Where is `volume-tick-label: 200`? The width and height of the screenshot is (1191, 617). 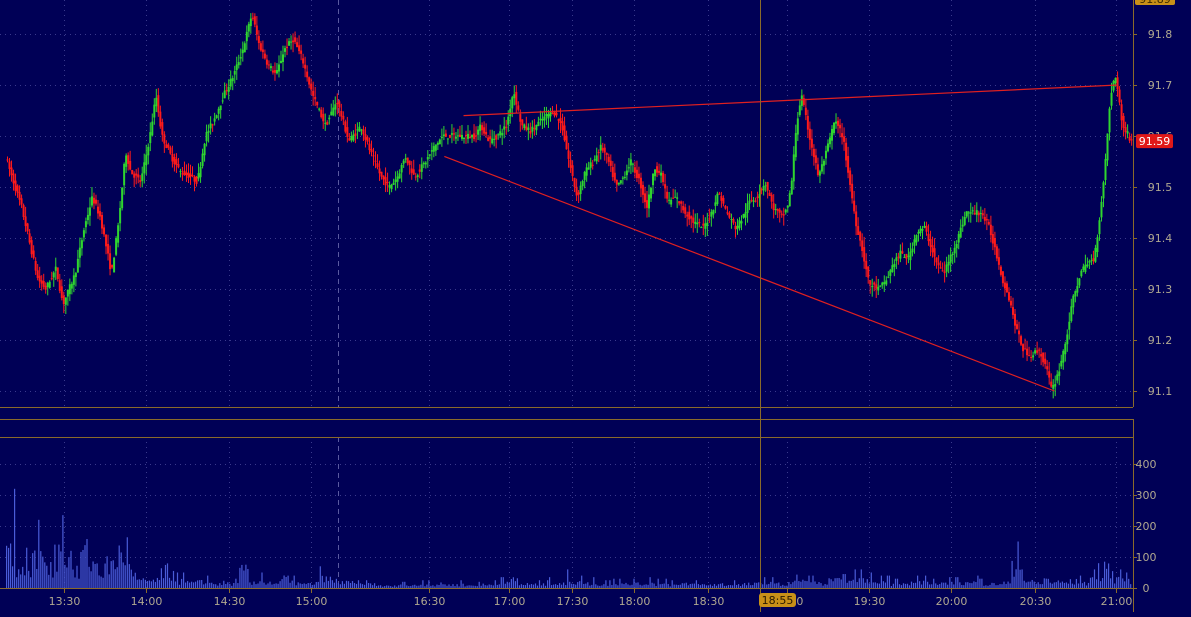
volume-tick-label: 200 is located at coordinates (1146, 526).